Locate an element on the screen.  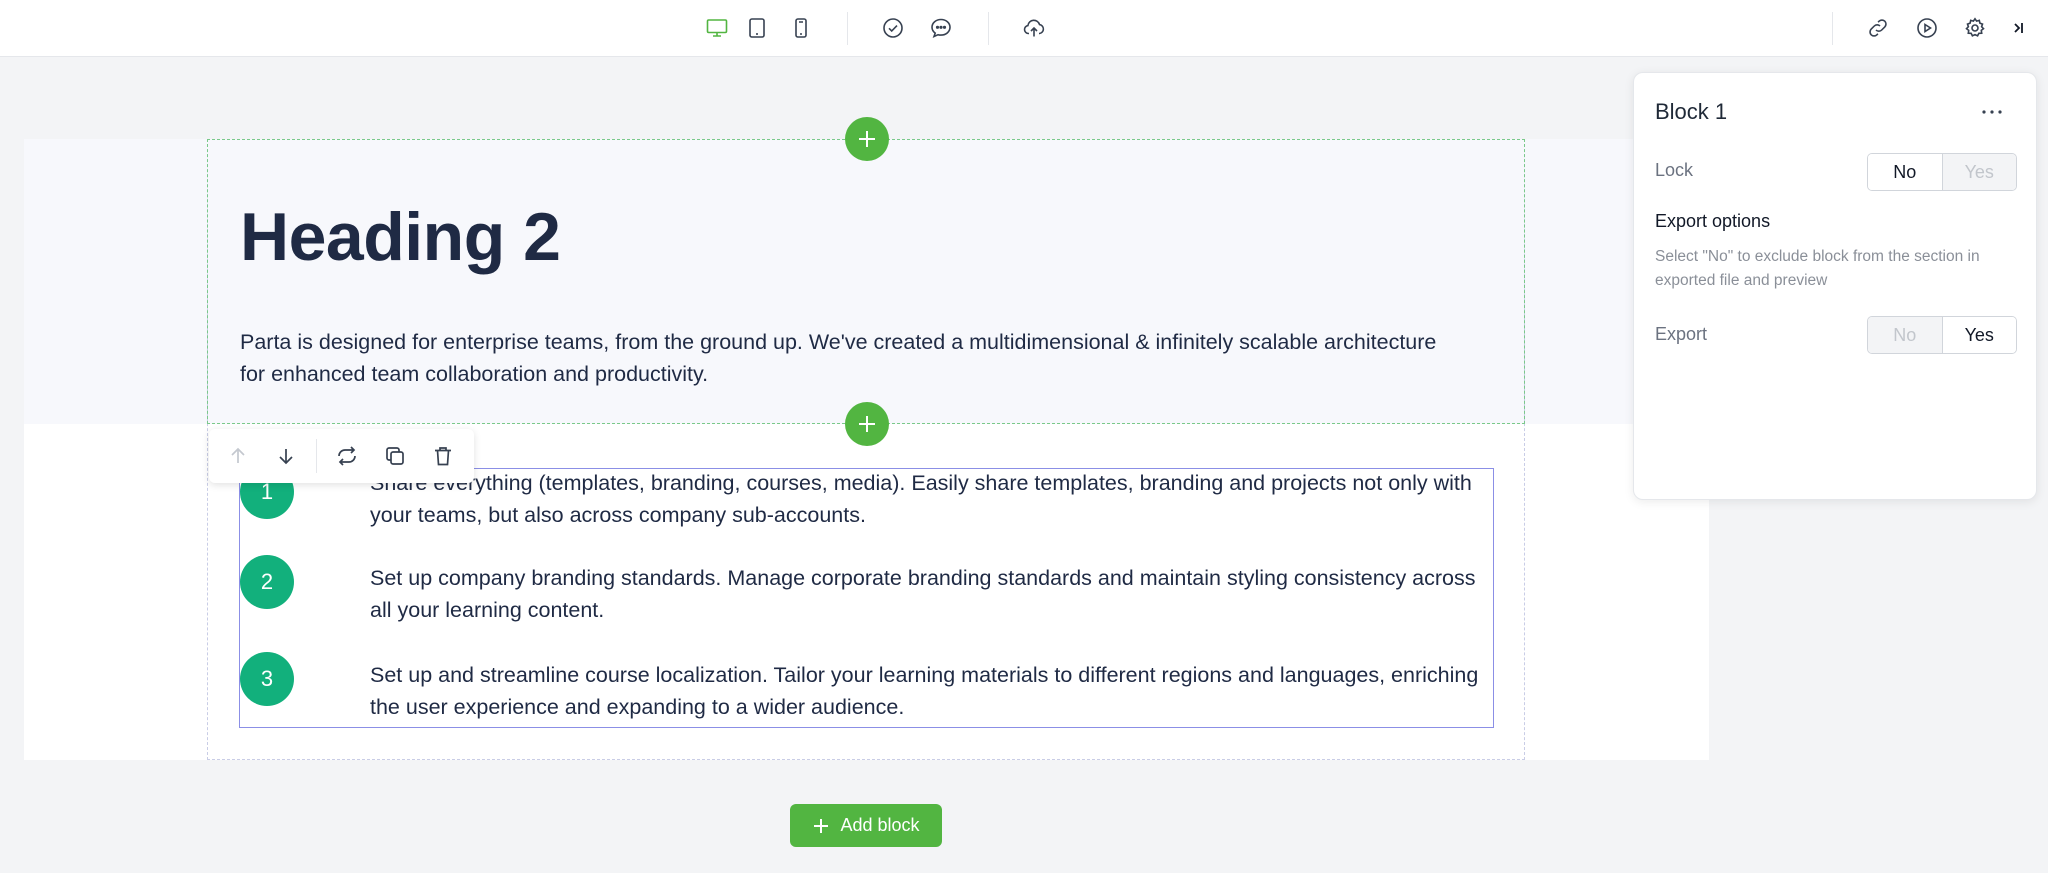
more-options-button is located at coordinates (1992, 112).